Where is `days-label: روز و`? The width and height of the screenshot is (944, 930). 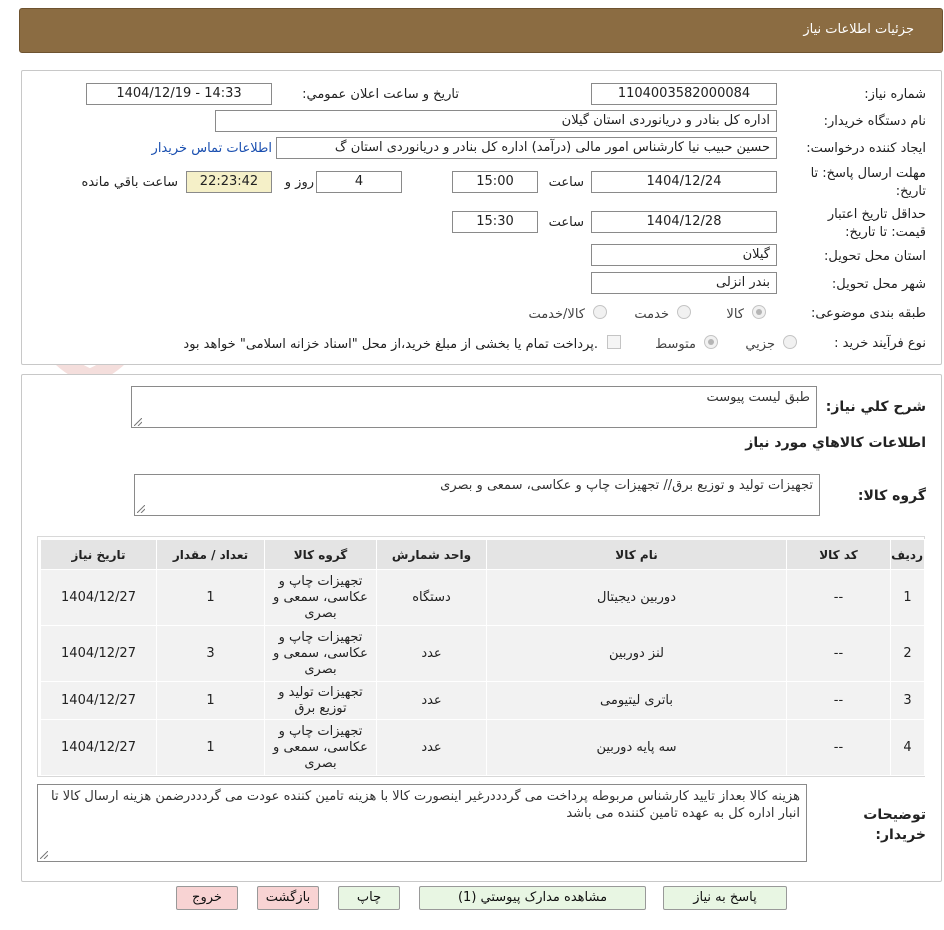 days-label: روز و is located at coordinates (299, 182).